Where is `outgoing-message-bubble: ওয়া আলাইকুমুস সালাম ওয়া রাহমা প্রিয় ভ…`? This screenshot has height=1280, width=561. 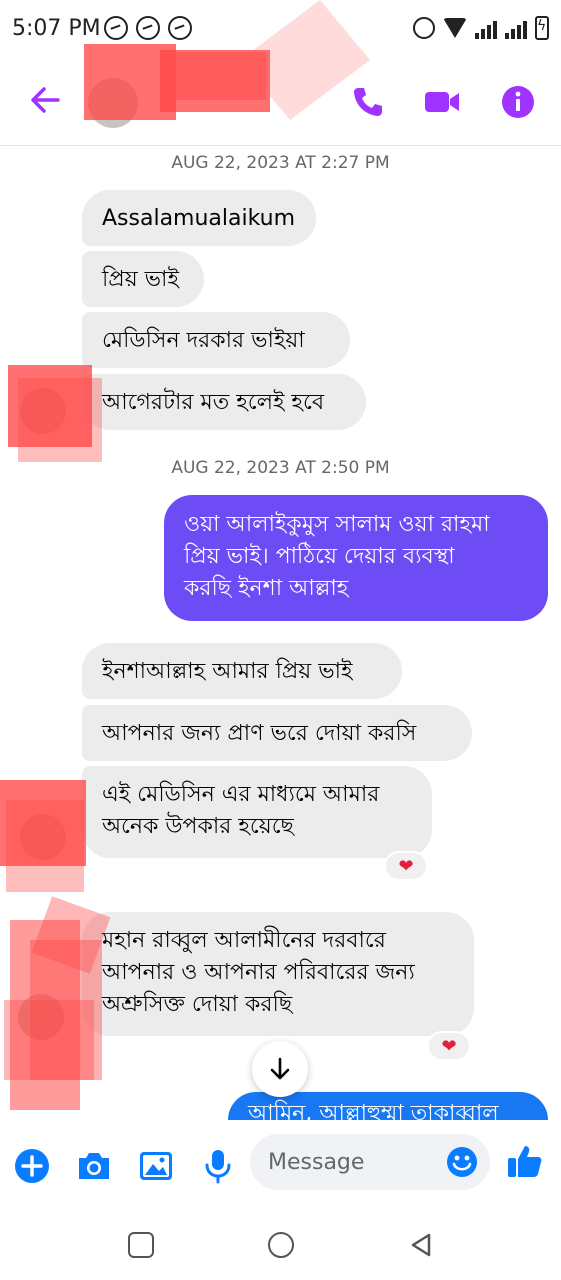 outgoing-message-bubble: ওয়া আলাইকুমুস সালাম ওয়া রাহমা প্রিয় ভ… is located at coordinates (356, 558).